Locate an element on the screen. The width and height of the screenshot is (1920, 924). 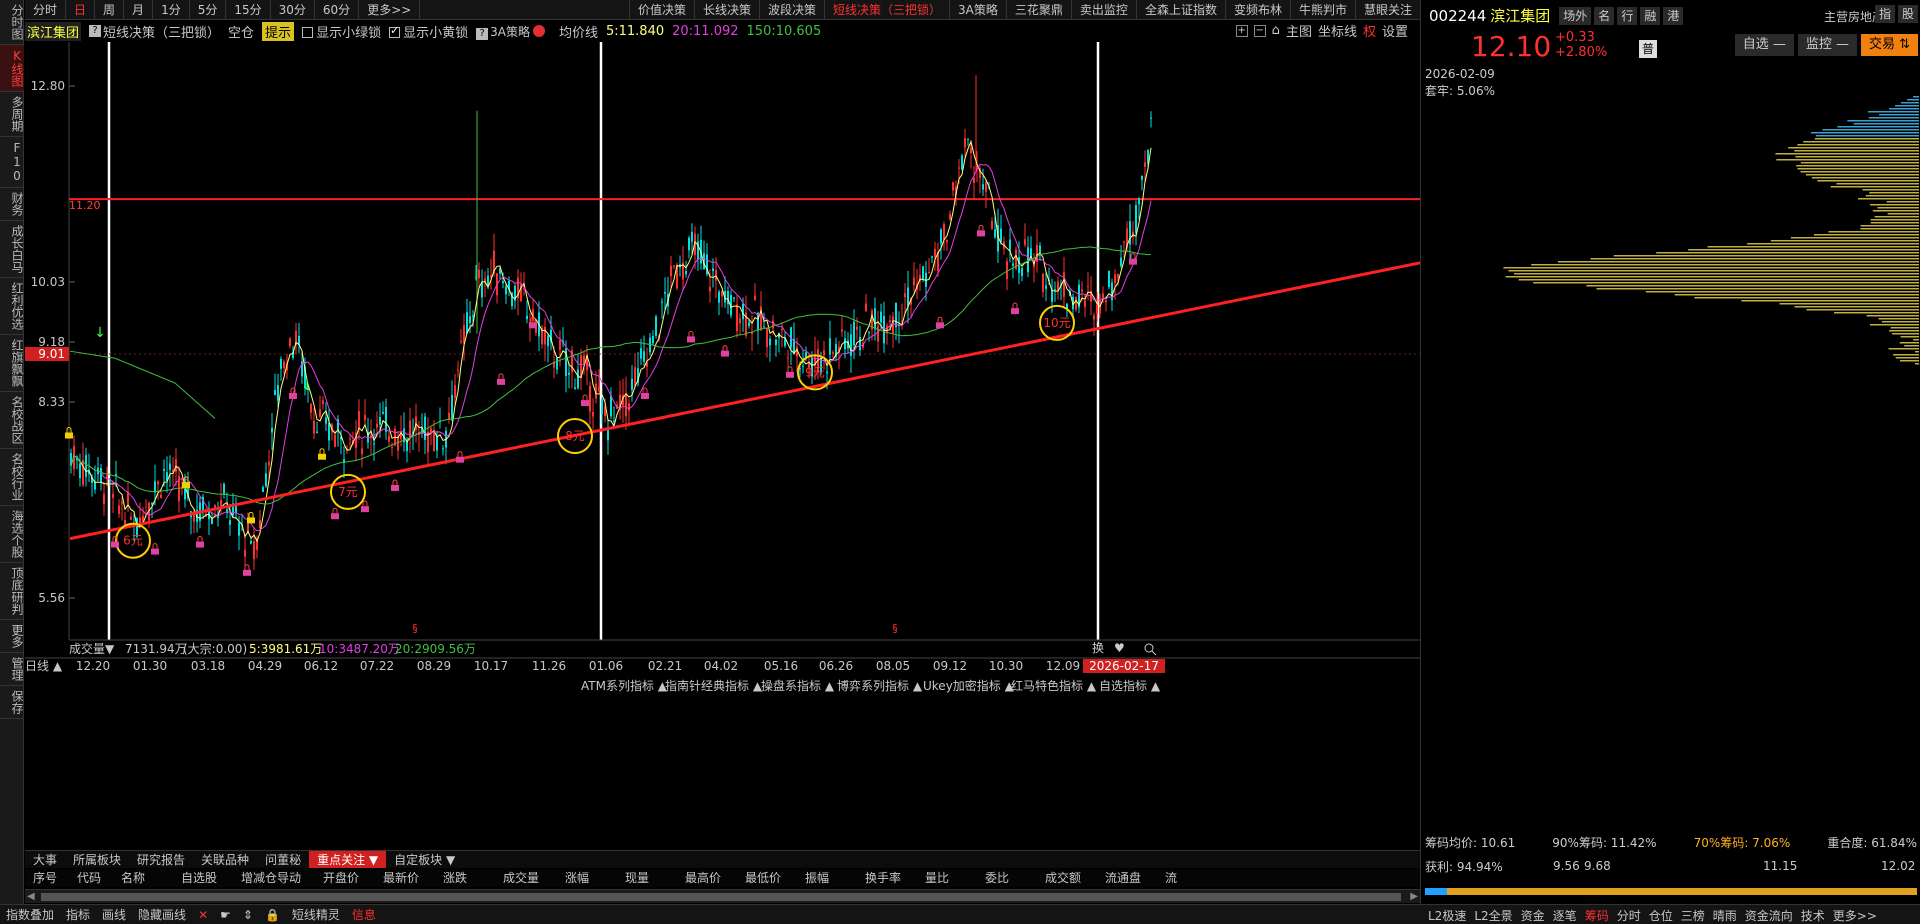
right-bottom-tab: L2极速 is located at coordinates (1447, 915).